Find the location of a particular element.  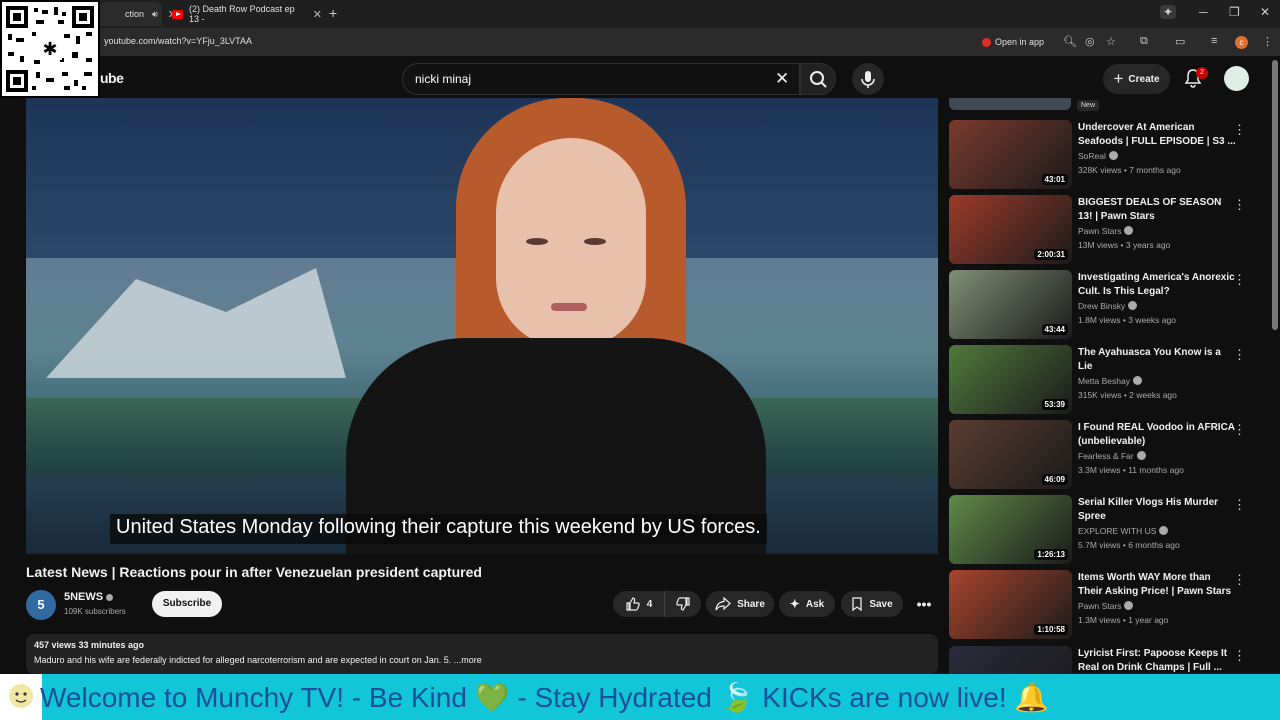

video-thumbnail is located at coordinates (1010, 660).